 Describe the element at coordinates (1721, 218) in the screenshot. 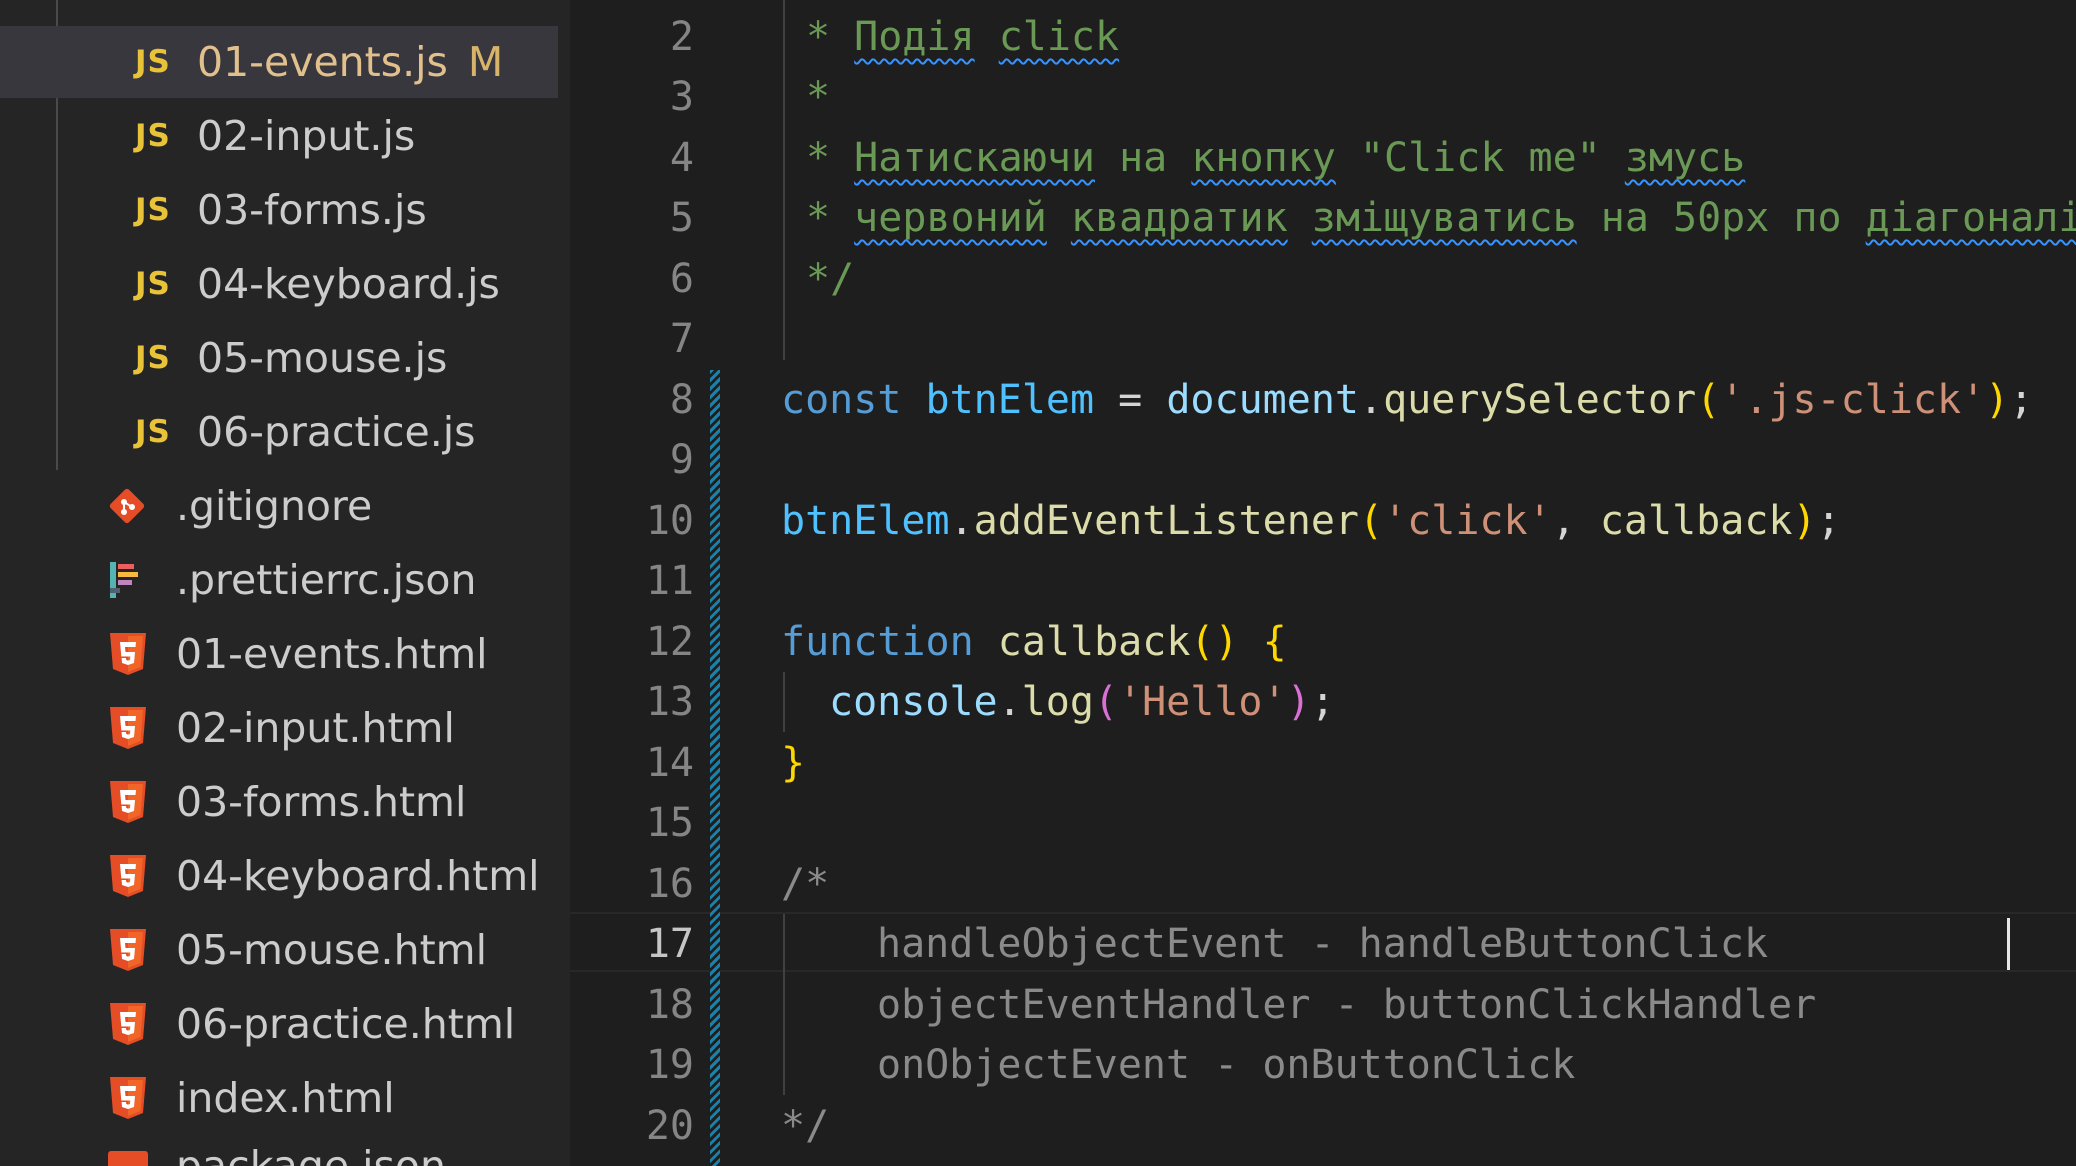

I see `code-token: на 50px по` at that location.